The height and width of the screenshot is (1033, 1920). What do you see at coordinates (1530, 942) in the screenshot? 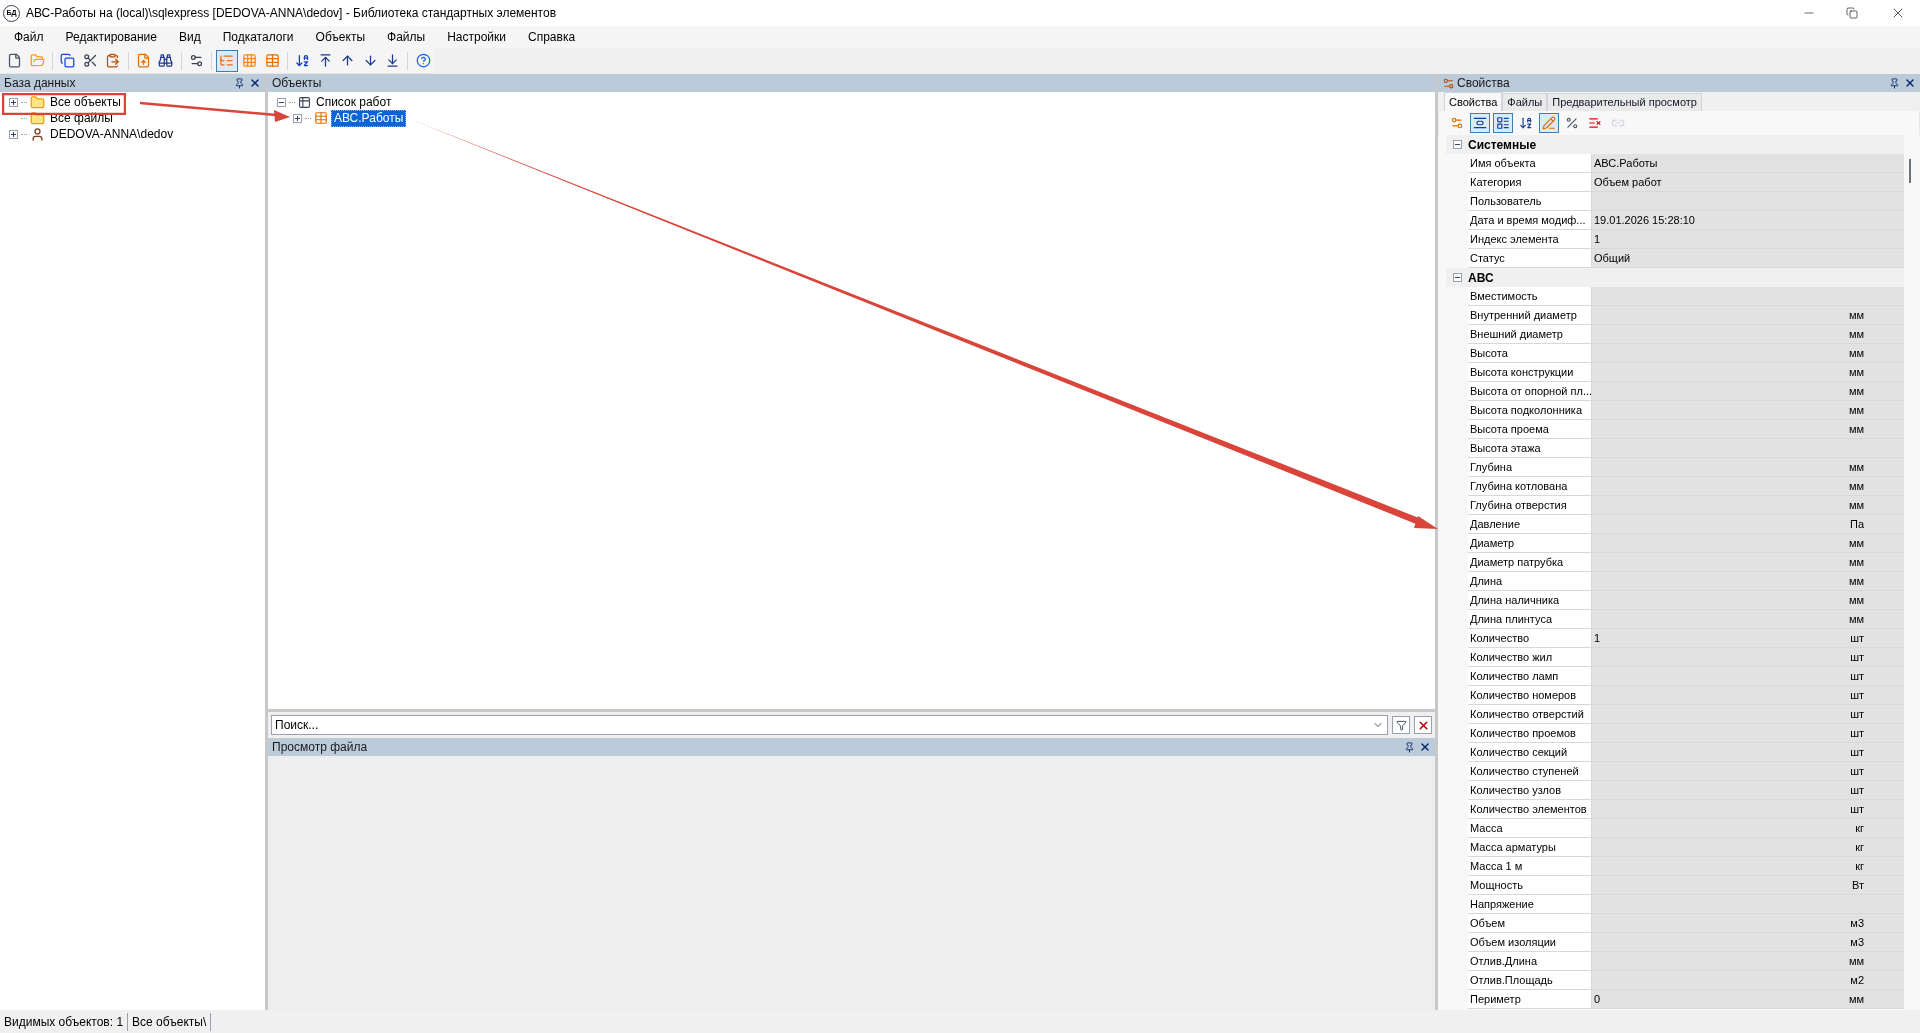
I see `property-name: Объем изоляции` at bounding box center [1530, 942].